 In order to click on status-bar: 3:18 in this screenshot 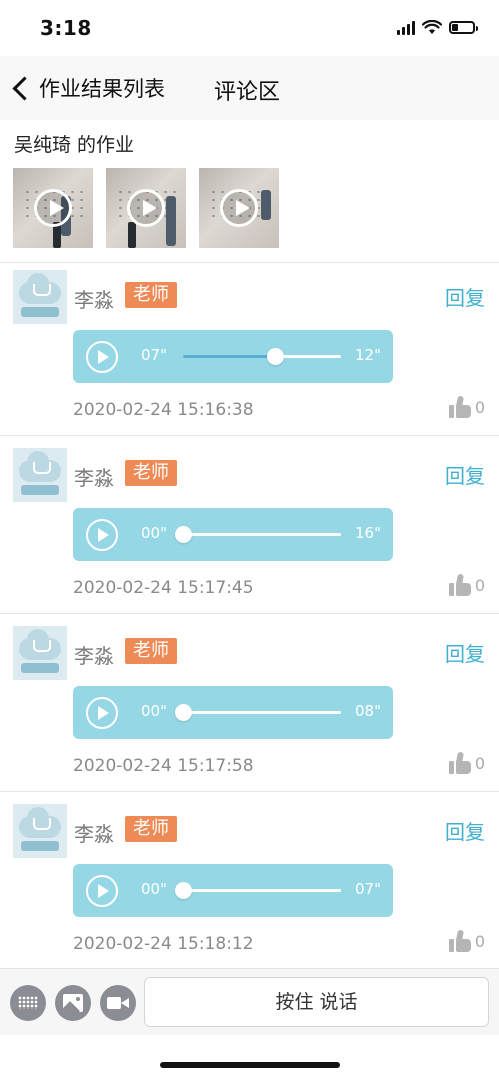, I will do `click(249, 28)`.